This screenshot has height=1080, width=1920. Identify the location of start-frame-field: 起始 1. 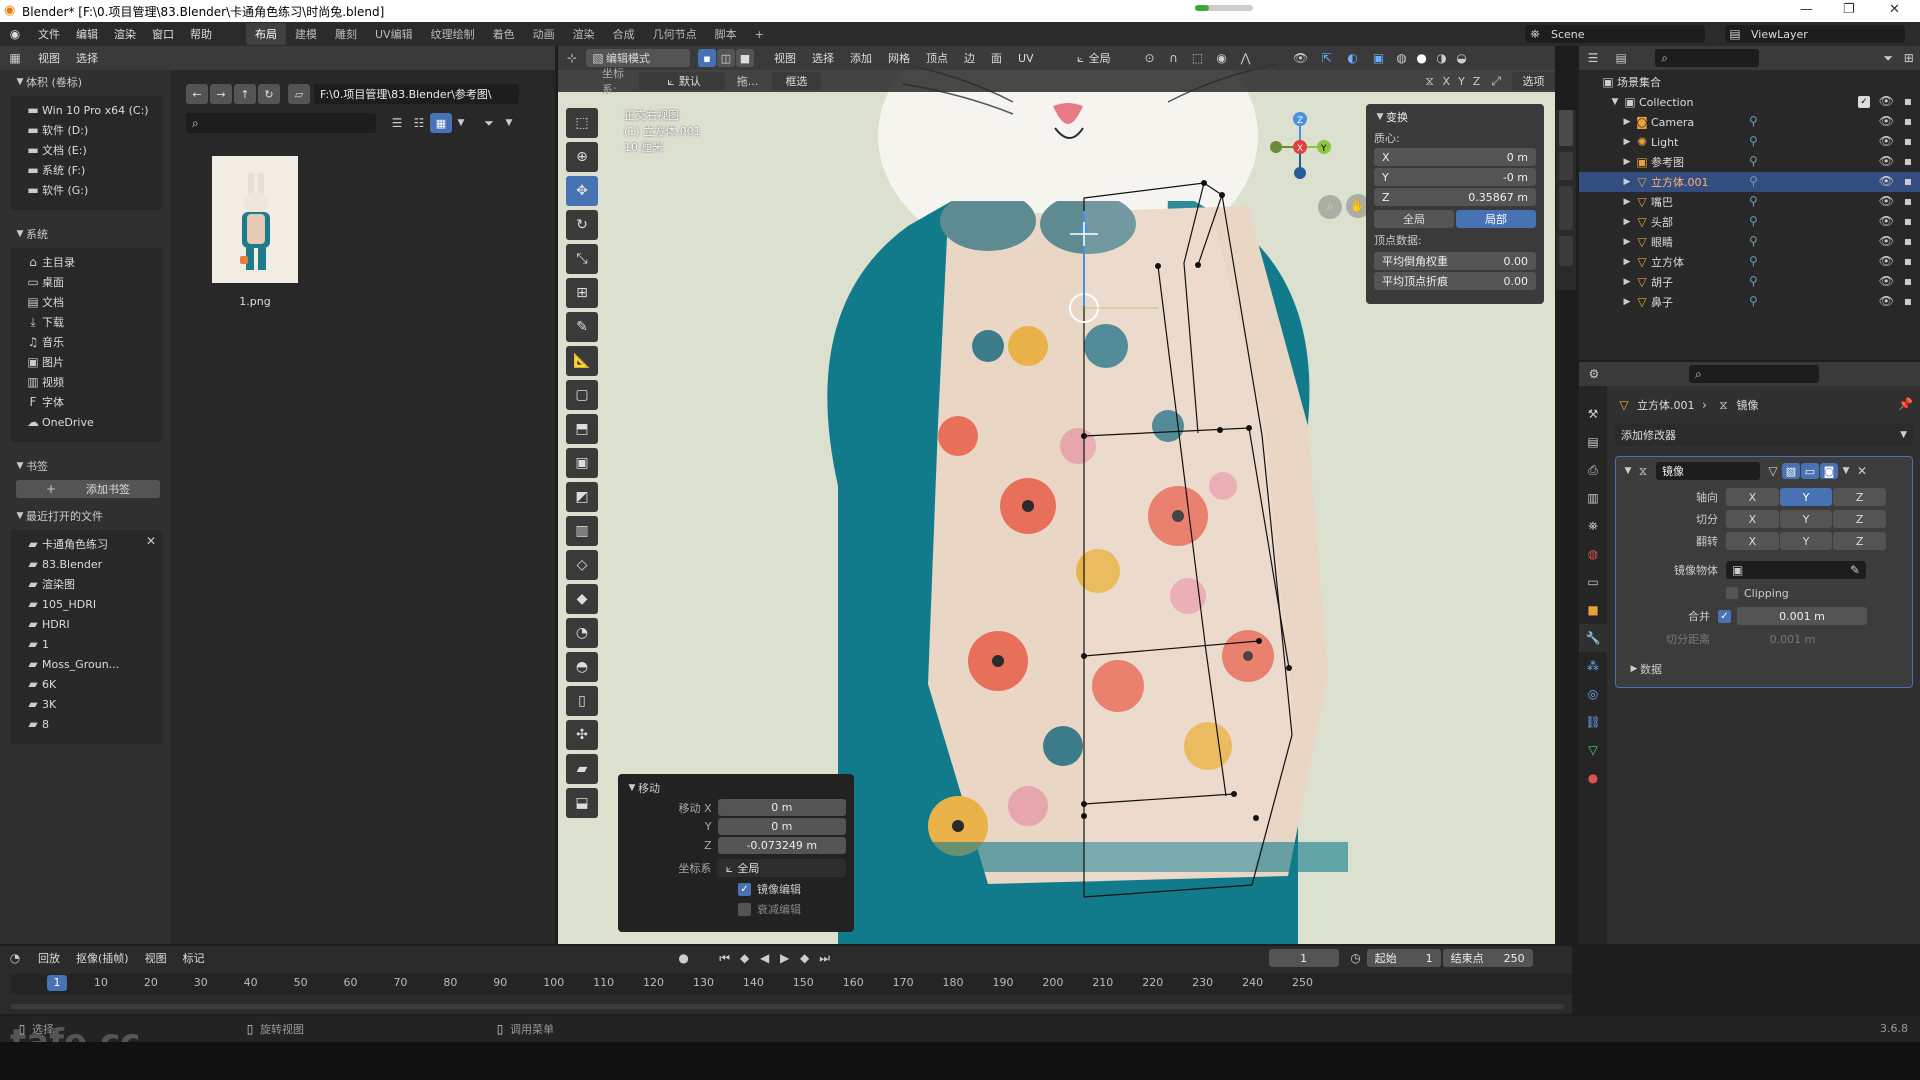
(1403, 958).